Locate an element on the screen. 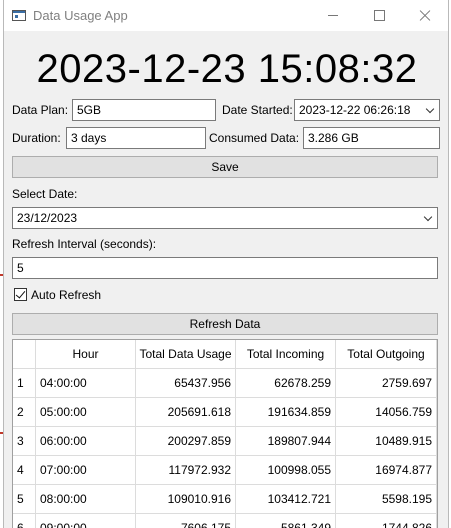 Image resolution: width=451 pixels, height=528 pixels. row-number: 5 is located at coordinates (24, 499).